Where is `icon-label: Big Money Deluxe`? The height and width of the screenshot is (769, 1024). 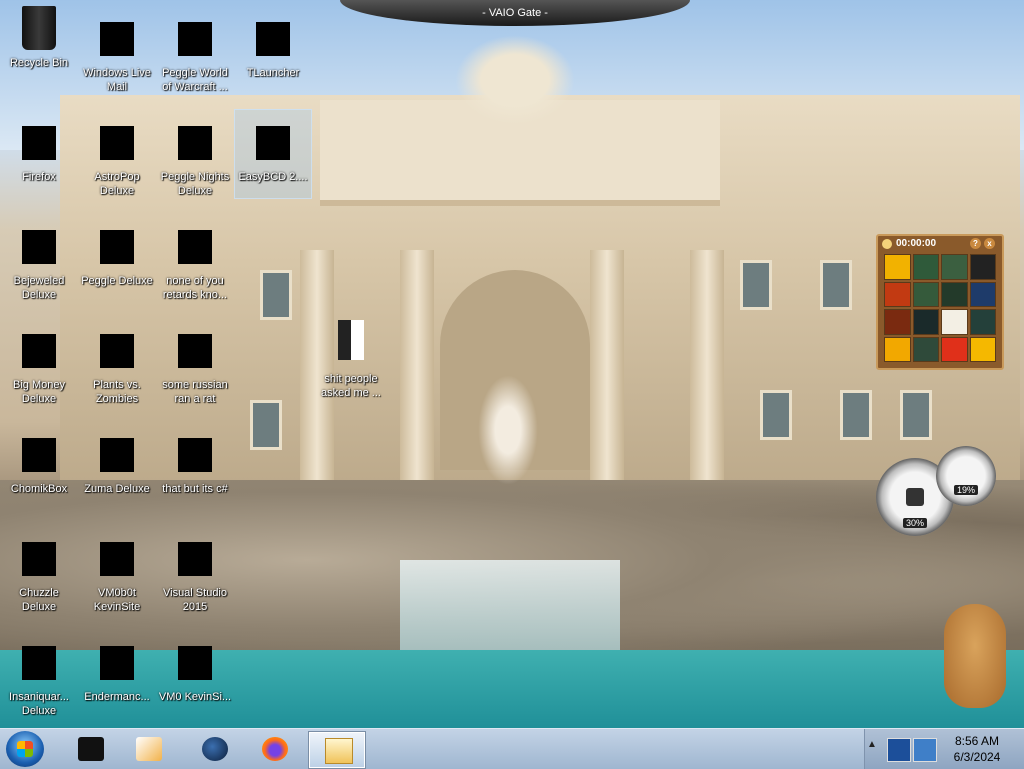
icon-label: Big Money Deluxe is located at coordinates (39, 392).